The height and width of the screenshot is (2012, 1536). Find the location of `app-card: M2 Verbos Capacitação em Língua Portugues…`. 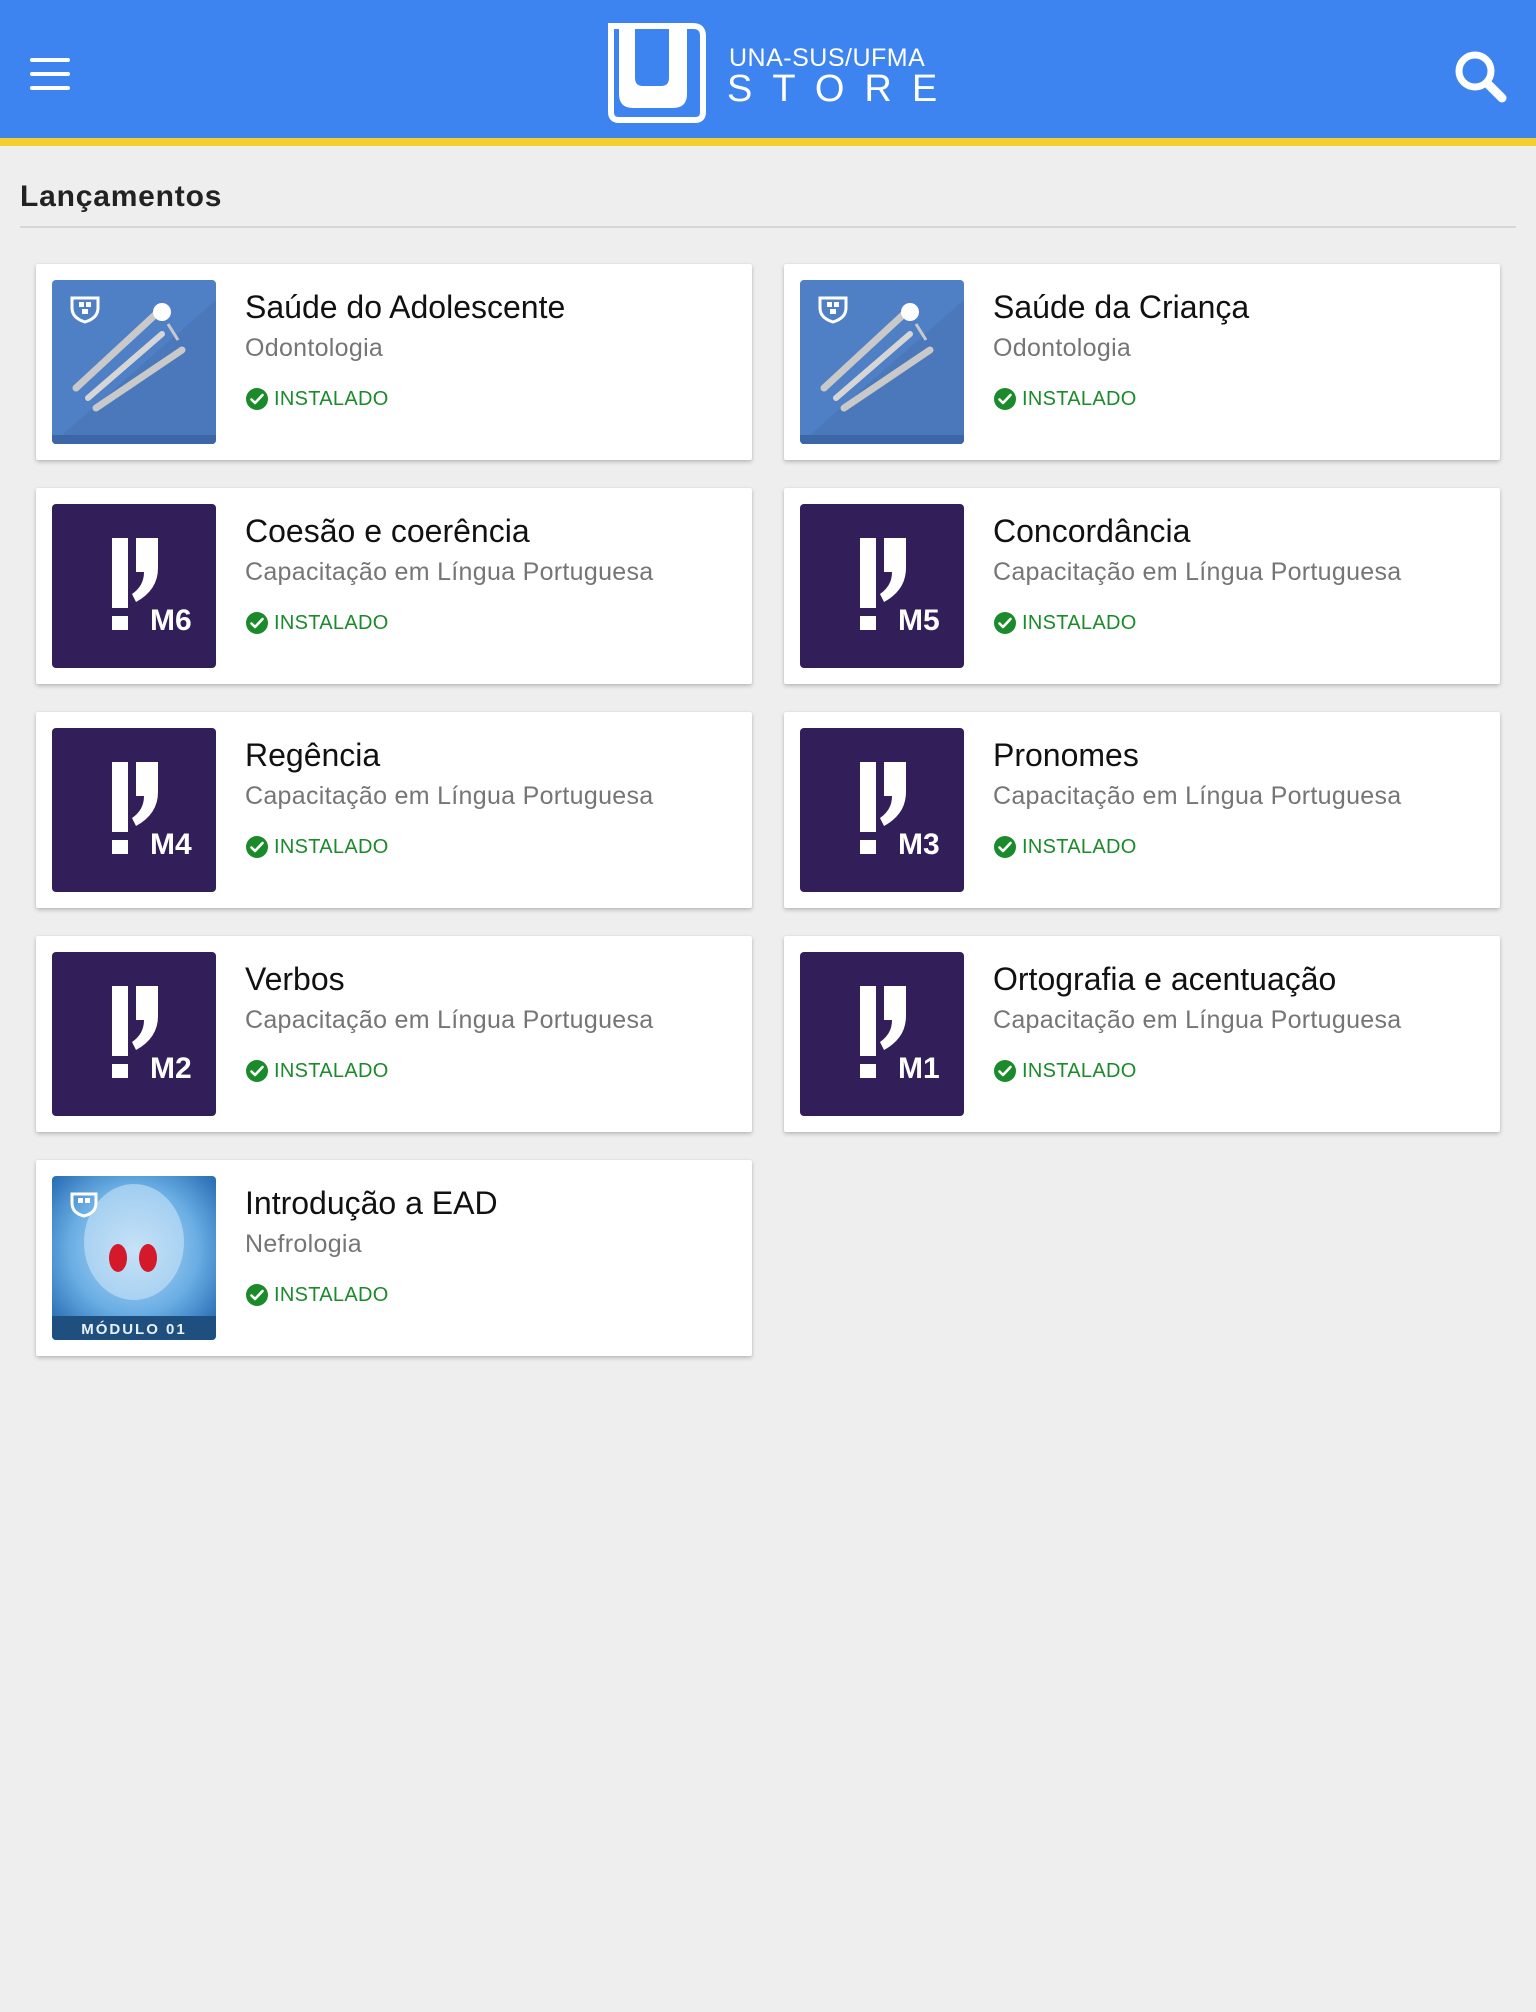

app-card: M2 Verbos Capacitação em Língua Portugues… is located at coordinates (394, 1034).